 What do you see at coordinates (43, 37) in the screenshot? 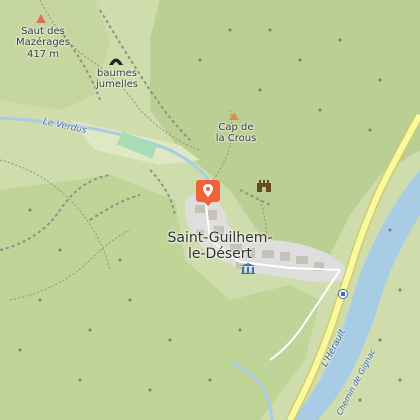
I see `label-saut-des-mazerages: Saut des Mazérages` at bounding box center [43, 37].